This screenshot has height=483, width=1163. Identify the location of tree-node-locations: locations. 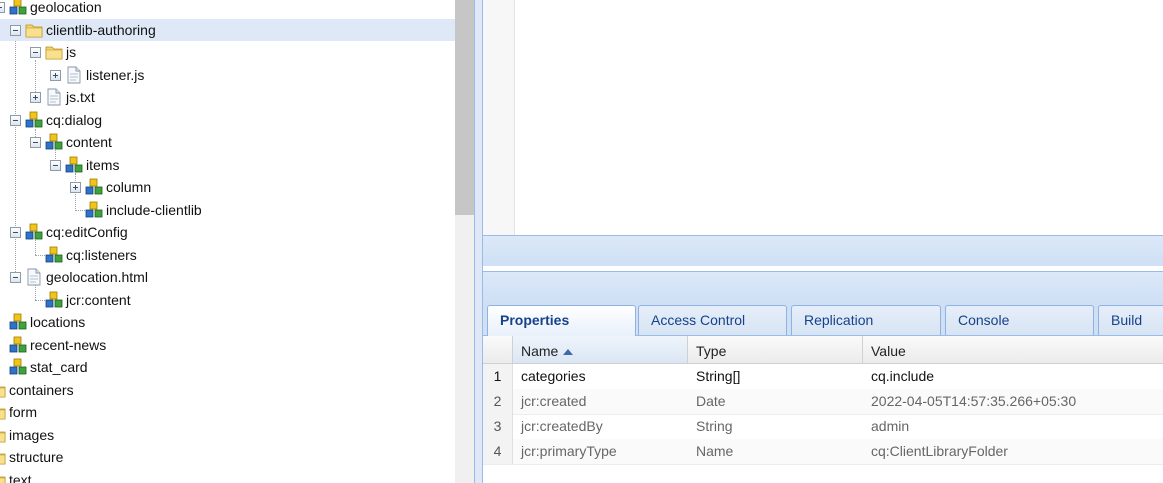
(42, 322).